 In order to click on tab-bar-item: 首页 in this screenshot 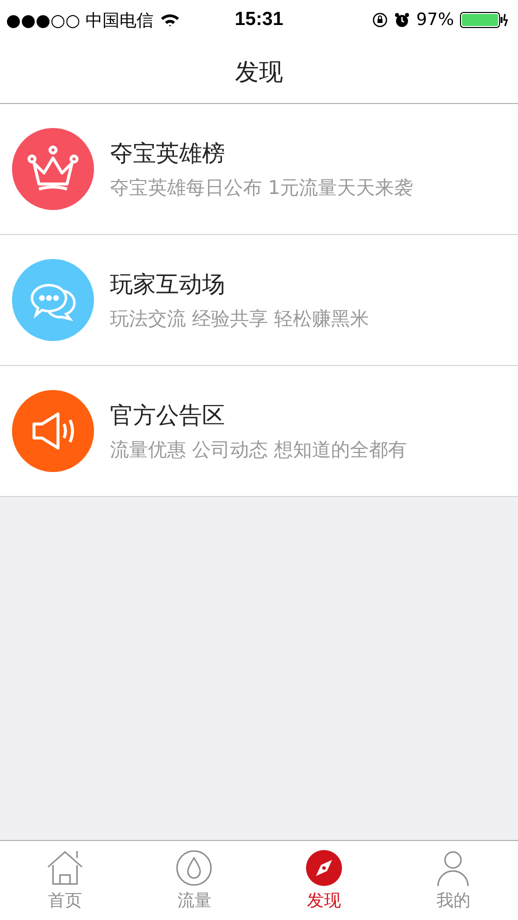, I will do `click(65, 880)`.